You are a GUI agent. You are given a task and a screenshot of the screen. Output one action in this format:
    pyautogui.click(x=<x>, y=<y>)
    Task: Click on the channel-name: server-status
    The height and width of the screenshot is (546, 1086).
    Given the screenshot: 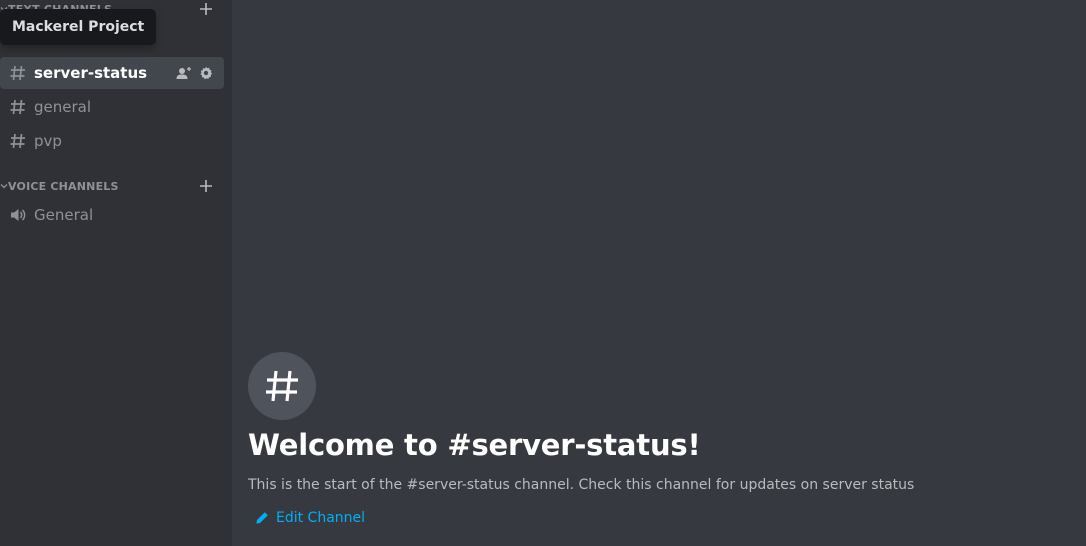 What is the action you would take?
    pyautogui.click(x=91, y=73)
    